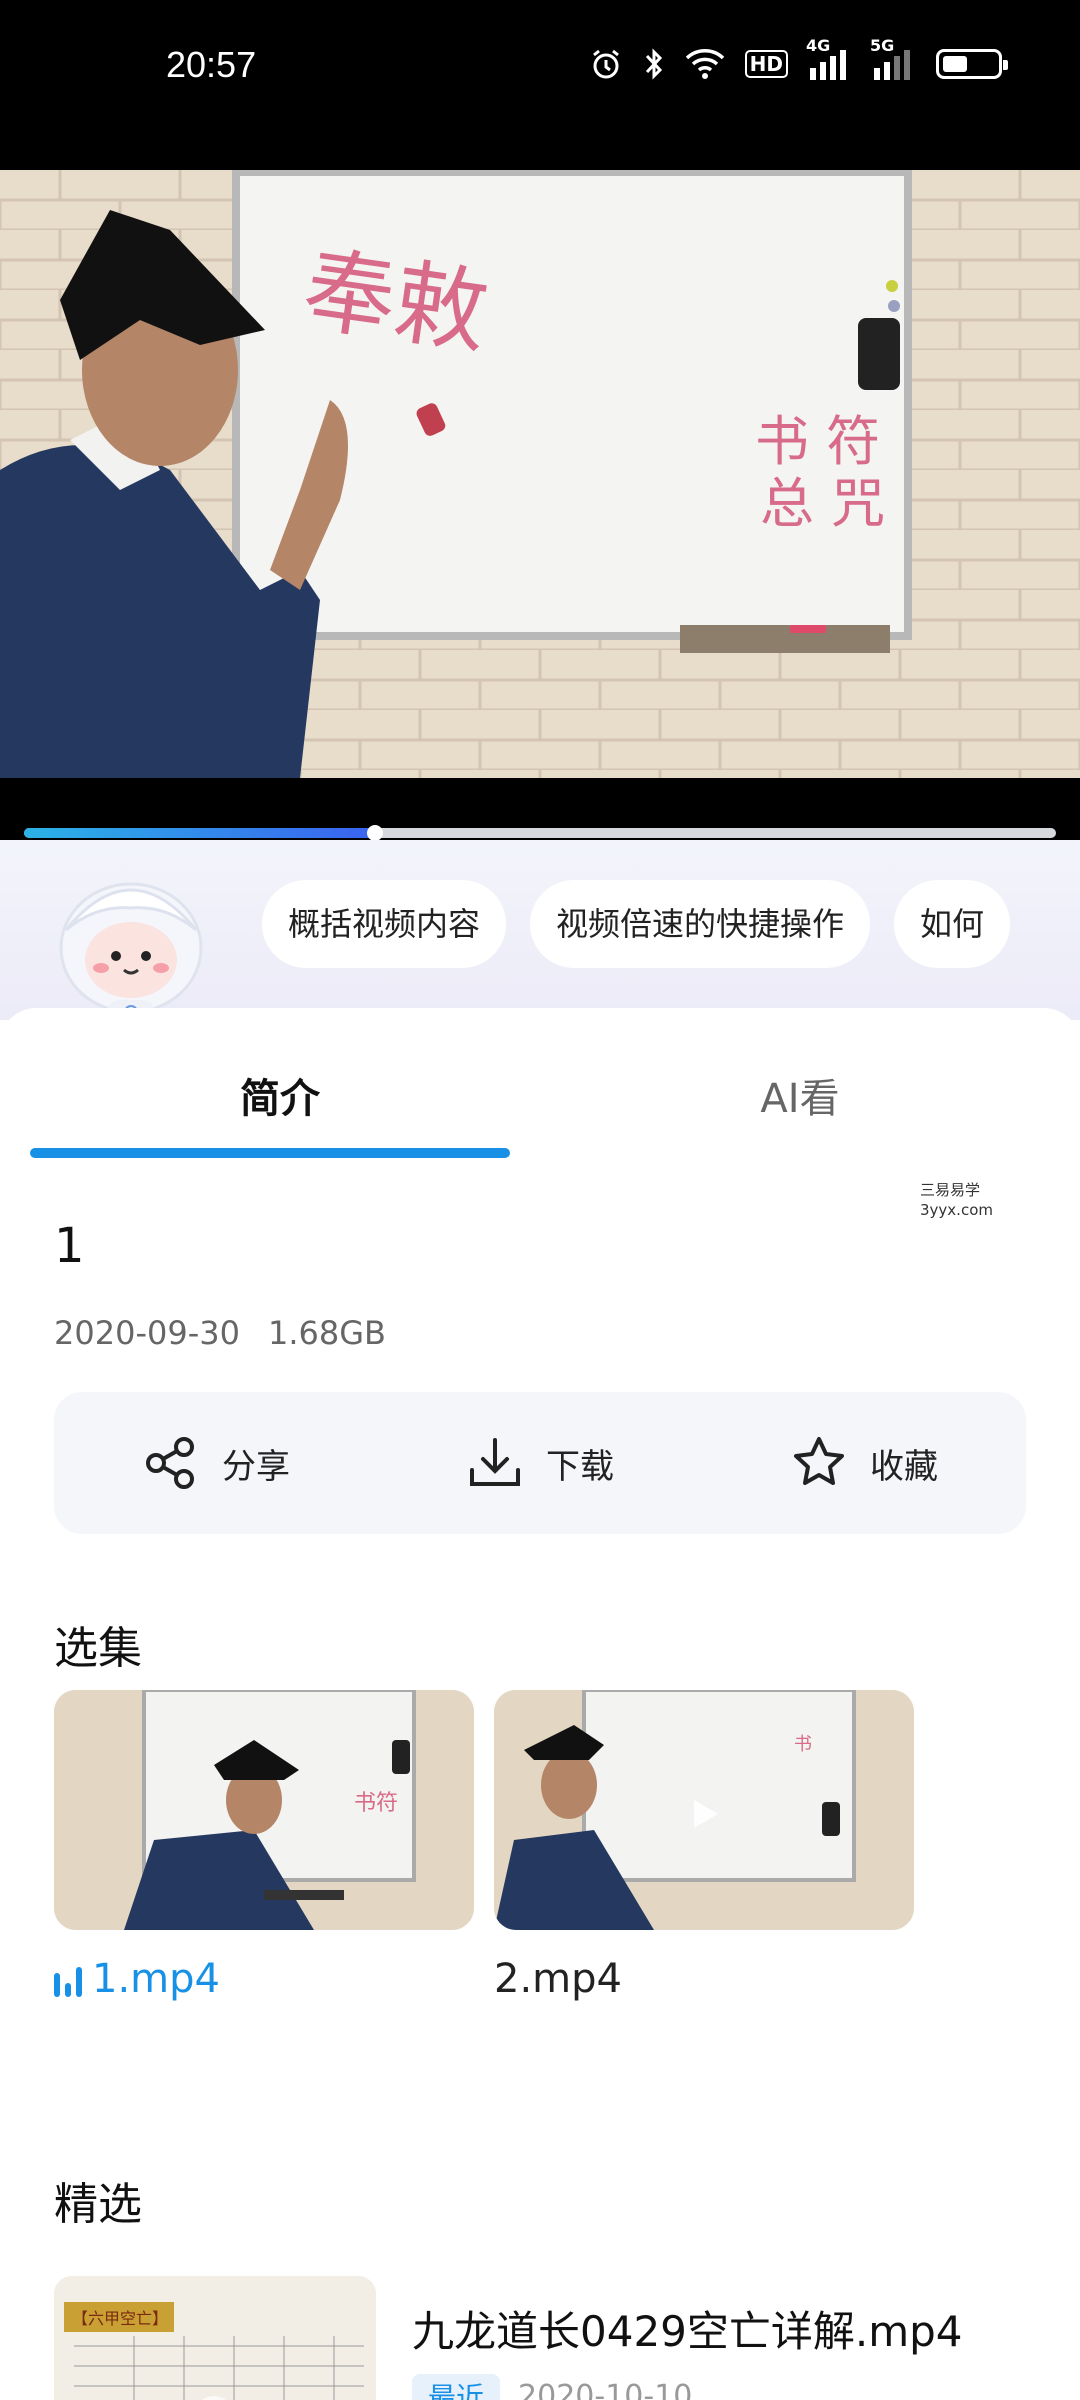  Describe the element at coordinates (950, 1190) in the screenshot. I see `watermark-line1: 三易易学` at that location.